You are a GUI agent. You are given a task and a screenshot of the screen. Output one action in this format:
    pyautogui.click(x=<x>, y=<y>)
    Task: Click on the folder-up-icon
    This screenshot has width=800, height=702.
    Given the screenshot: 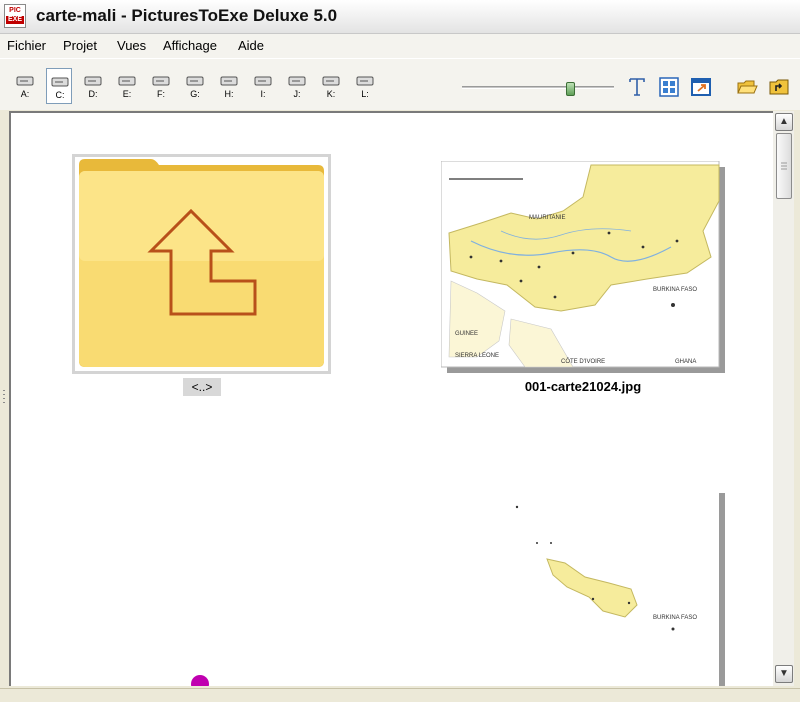 What is the action you would take?
    pyautogui.click(x=201, y=263)
    